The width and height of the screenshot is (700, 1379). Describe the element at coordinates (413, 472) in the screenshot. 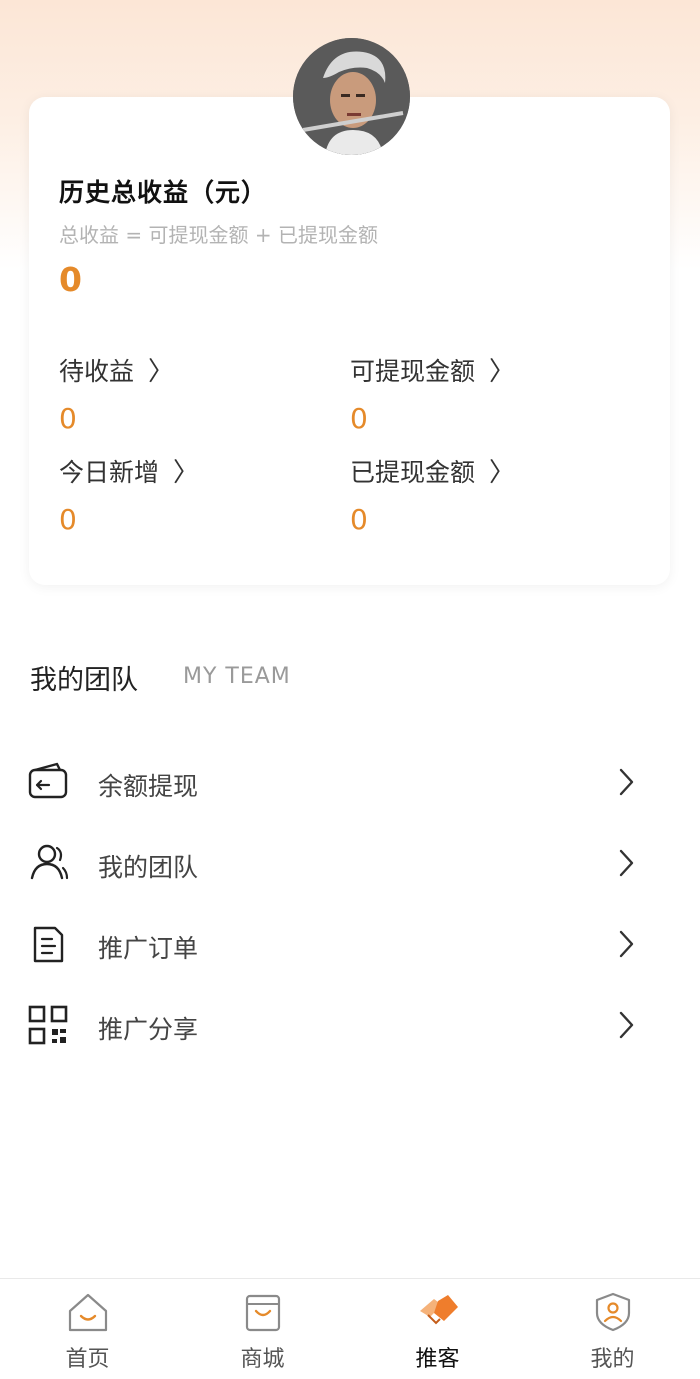

I see `stat-withdrawn-text: 已提现金额` at that location.